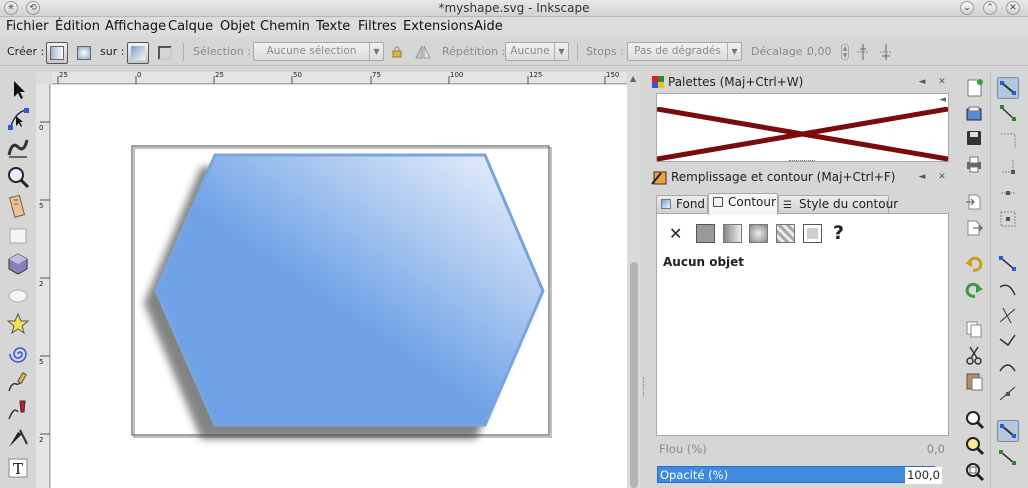 Image resolution: width=1028 pixels, height=488 pixels. I want to click on blur-slider: Flou (%) 0,0, so click(801, 449).